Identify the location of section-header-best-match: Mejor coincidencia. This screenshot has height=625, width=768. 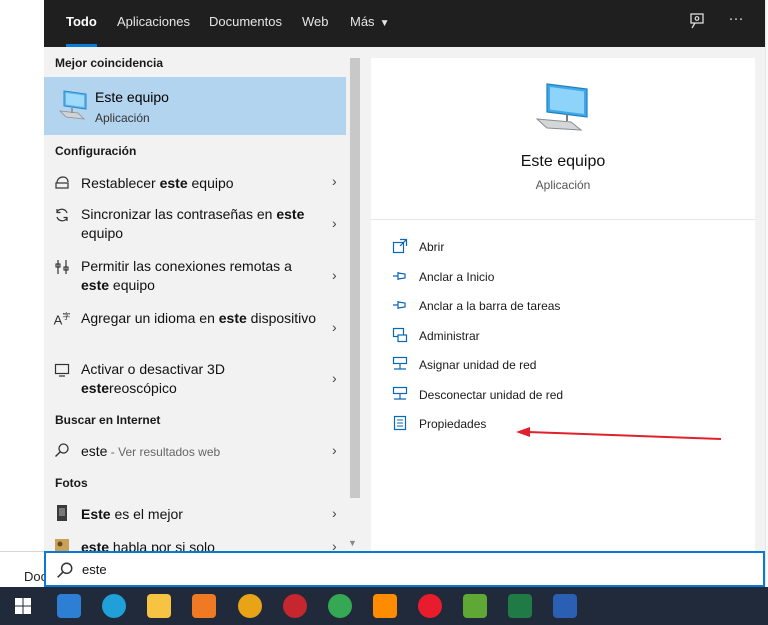
(109, 63).